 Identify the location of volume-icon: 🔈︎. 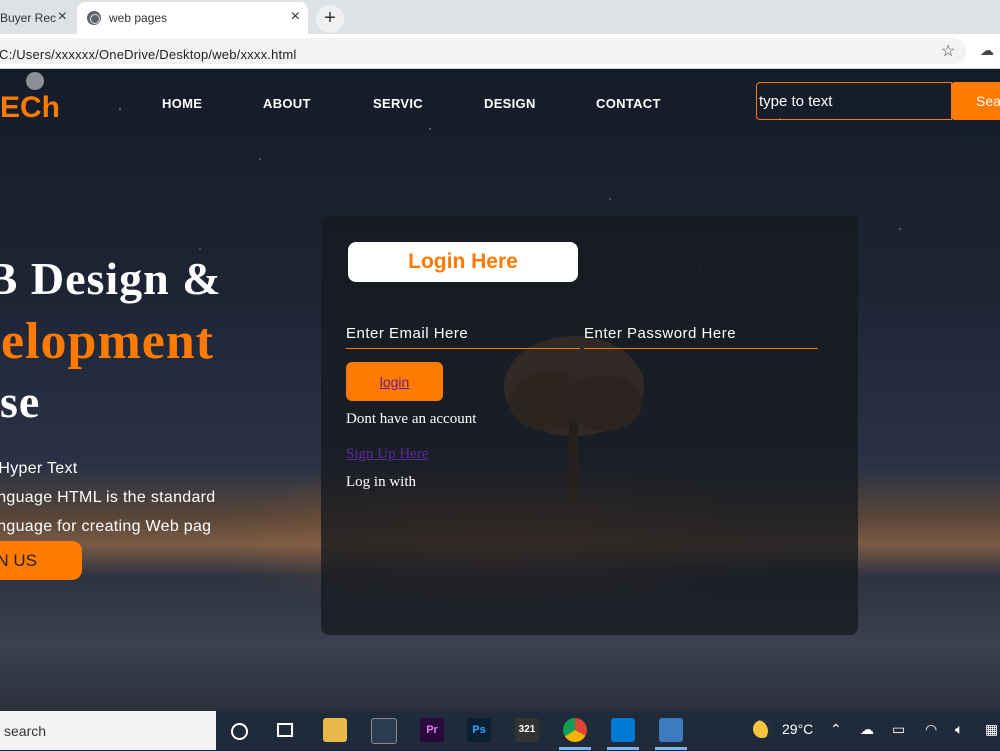
(959, 729).